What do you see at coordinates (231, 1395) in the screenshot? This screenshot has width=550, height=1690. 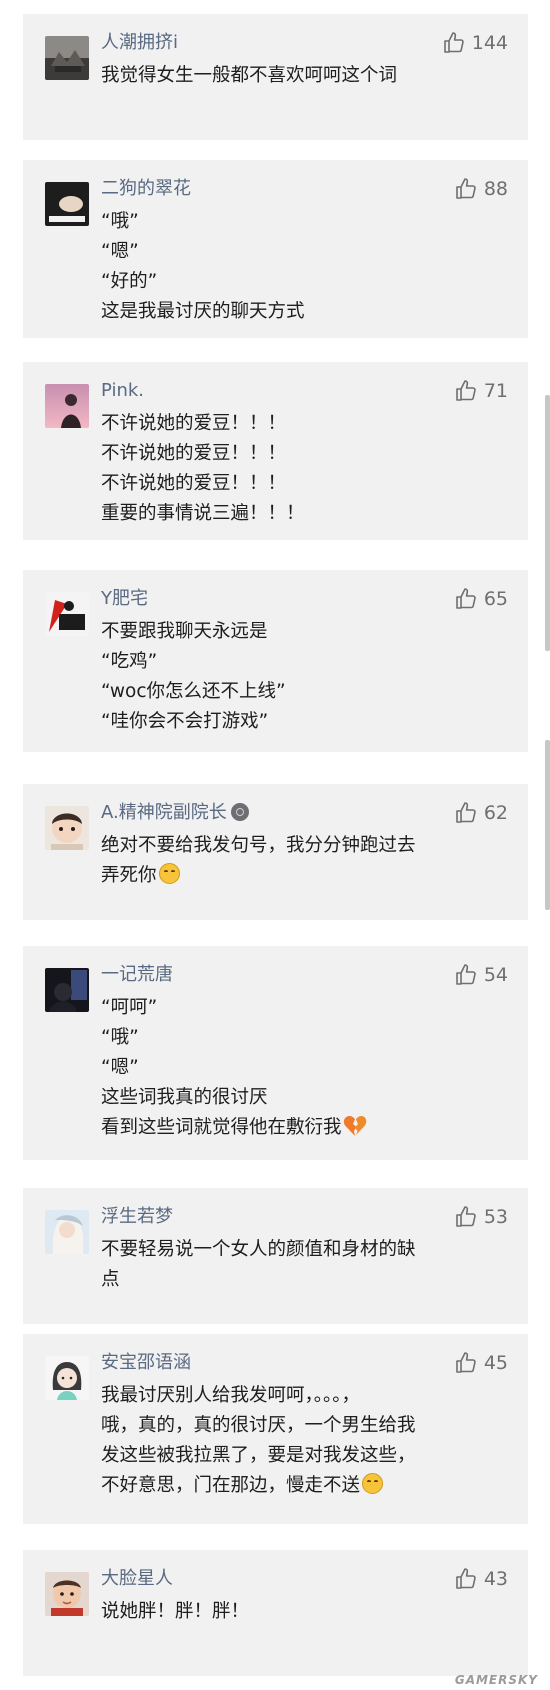 I see `comment-line: 我最讨厌别人给我发呵呵，。。。，` at bounding box center [231, 1395].